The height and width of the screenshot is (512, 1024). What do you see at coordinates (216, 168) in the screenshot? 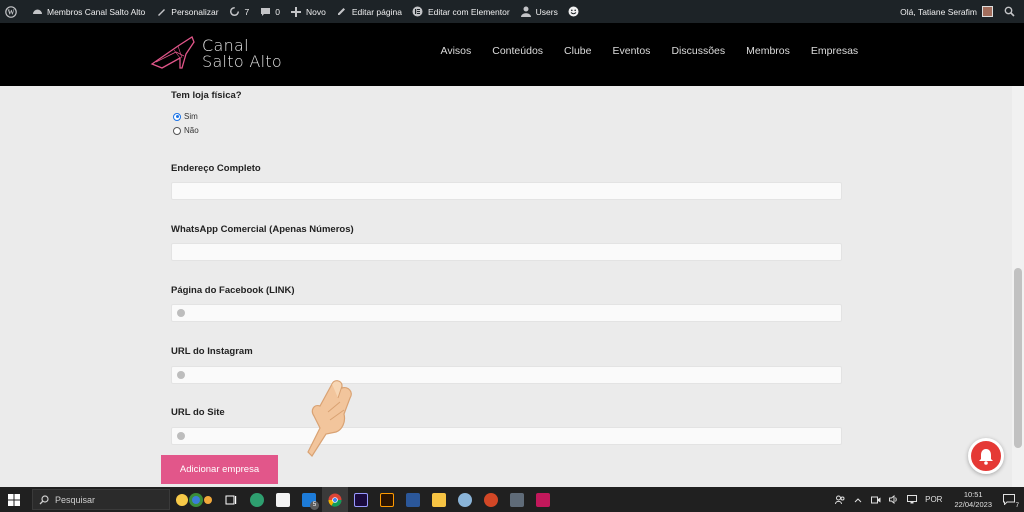
I see `address-label: Endereço Completo` at bounding box center [216, 168].